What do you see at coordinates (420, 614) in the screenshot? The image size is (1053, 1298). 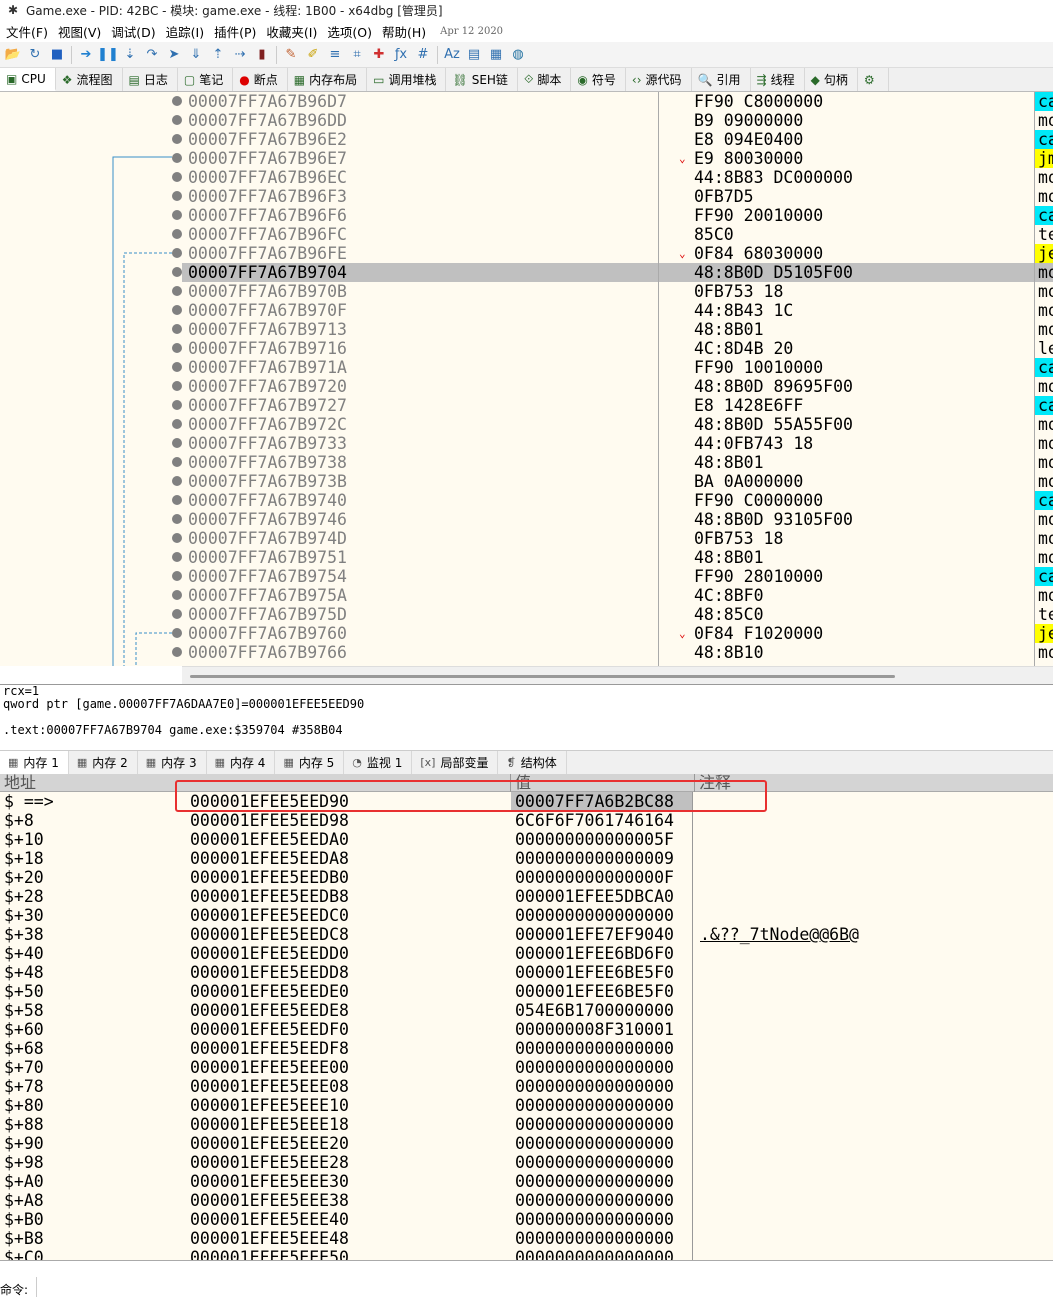 I see `disasm-address: 00007FF7A67B975D` at bounding box center [420, 614].